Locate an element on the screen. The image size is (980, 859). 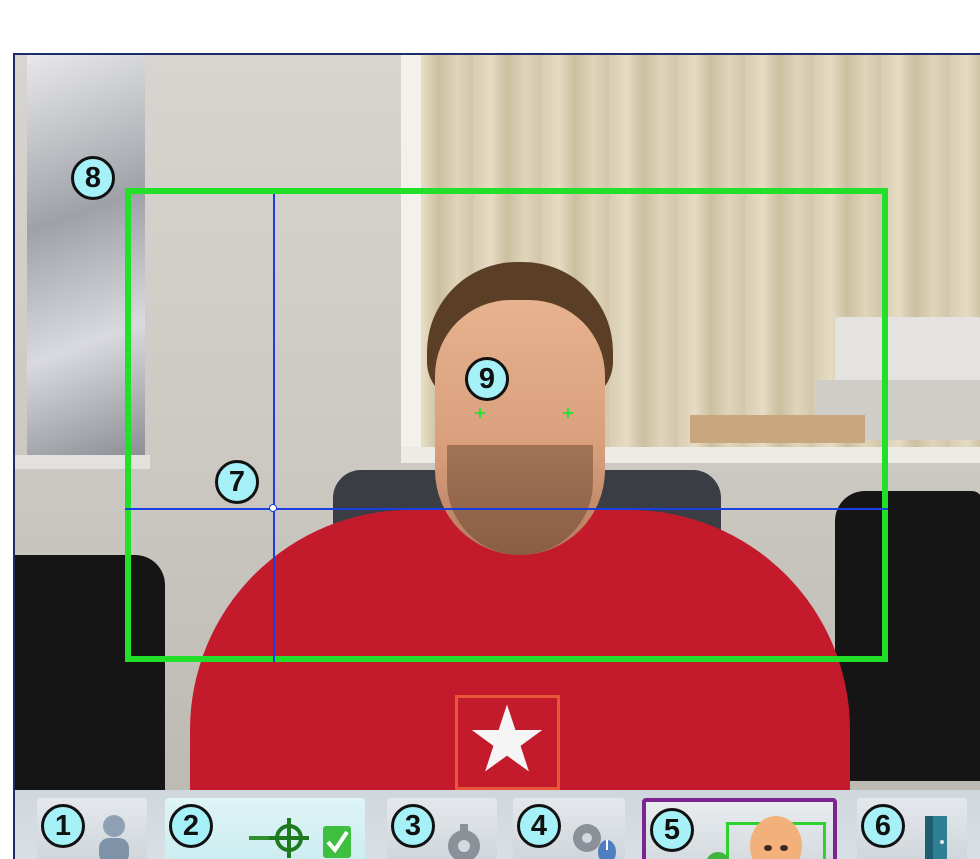
user-settings-icon is located at coordinates (114, 837).